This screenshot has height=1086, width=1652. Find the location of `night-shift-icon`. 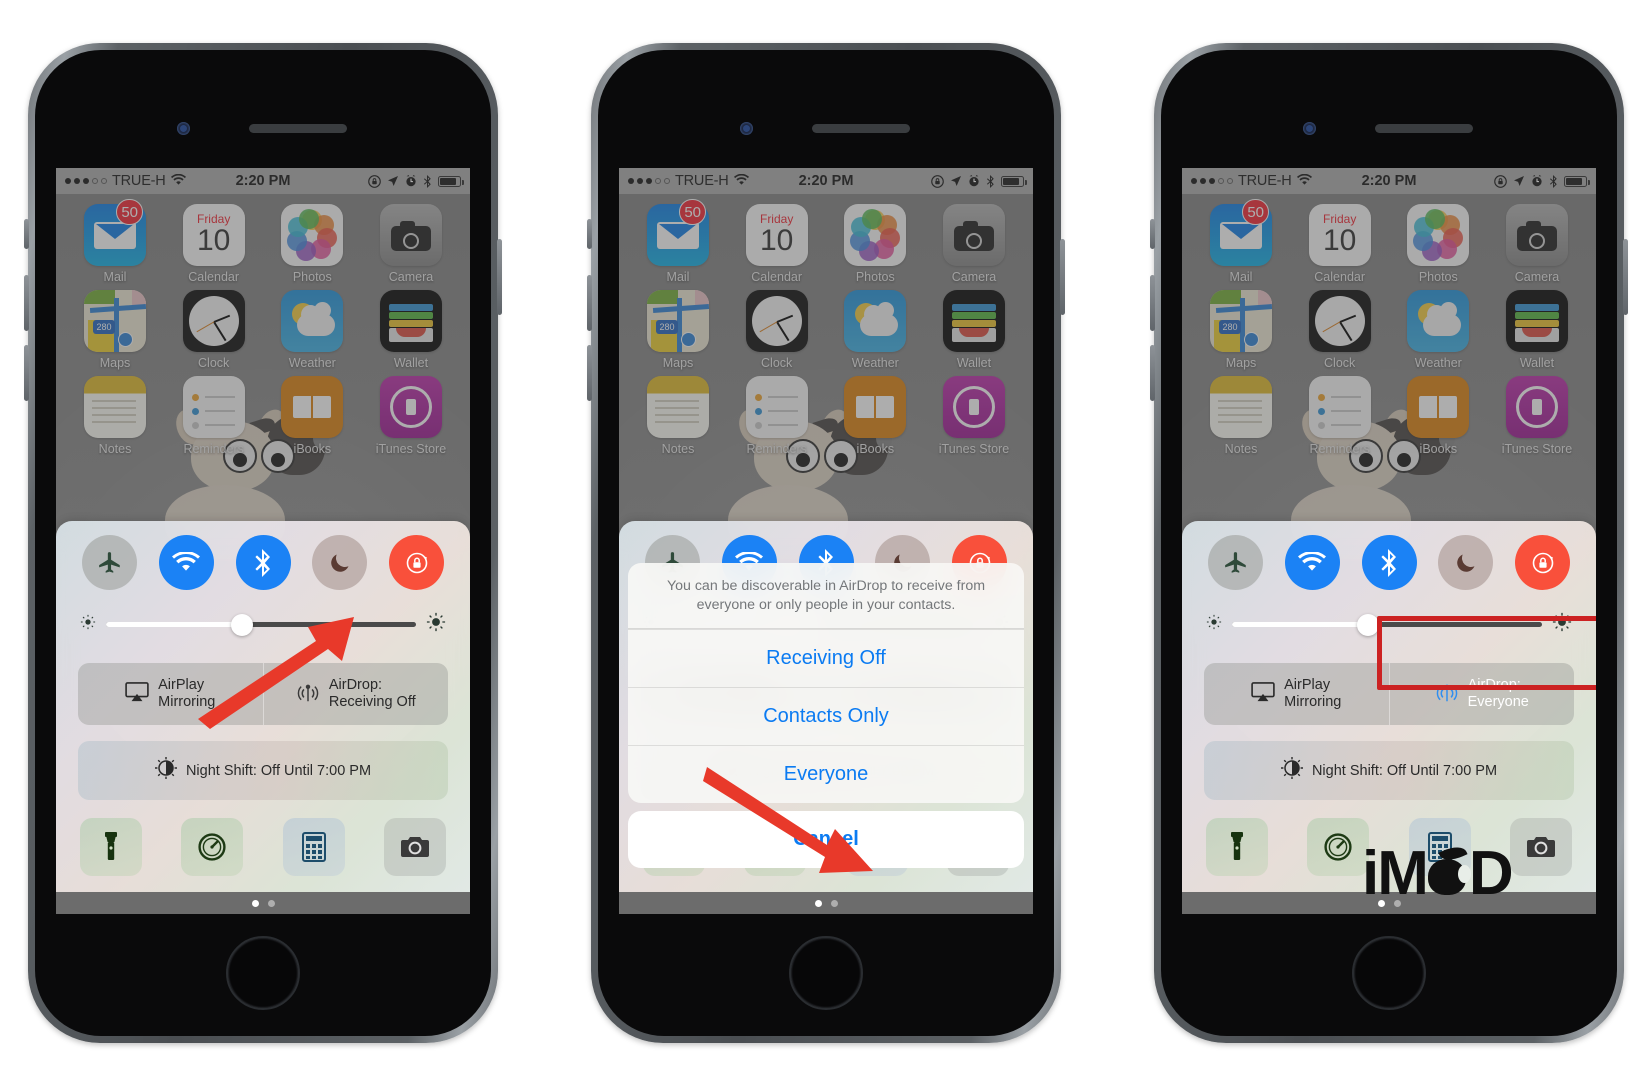

night-shift-icon is located at coordinates (1291, 770).